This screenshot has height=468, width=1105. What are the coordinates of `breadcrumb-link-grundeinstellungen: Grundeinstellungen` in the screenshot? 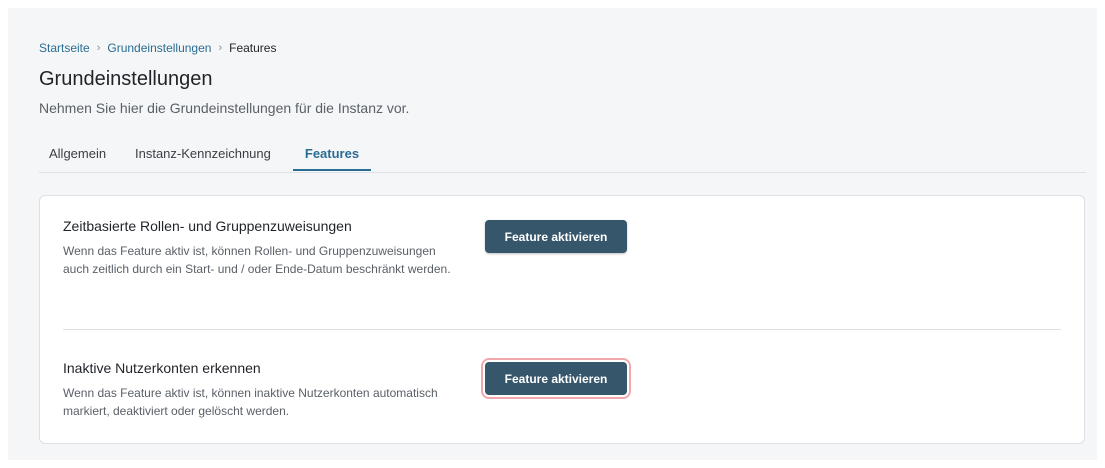 It's located at (159, 48).